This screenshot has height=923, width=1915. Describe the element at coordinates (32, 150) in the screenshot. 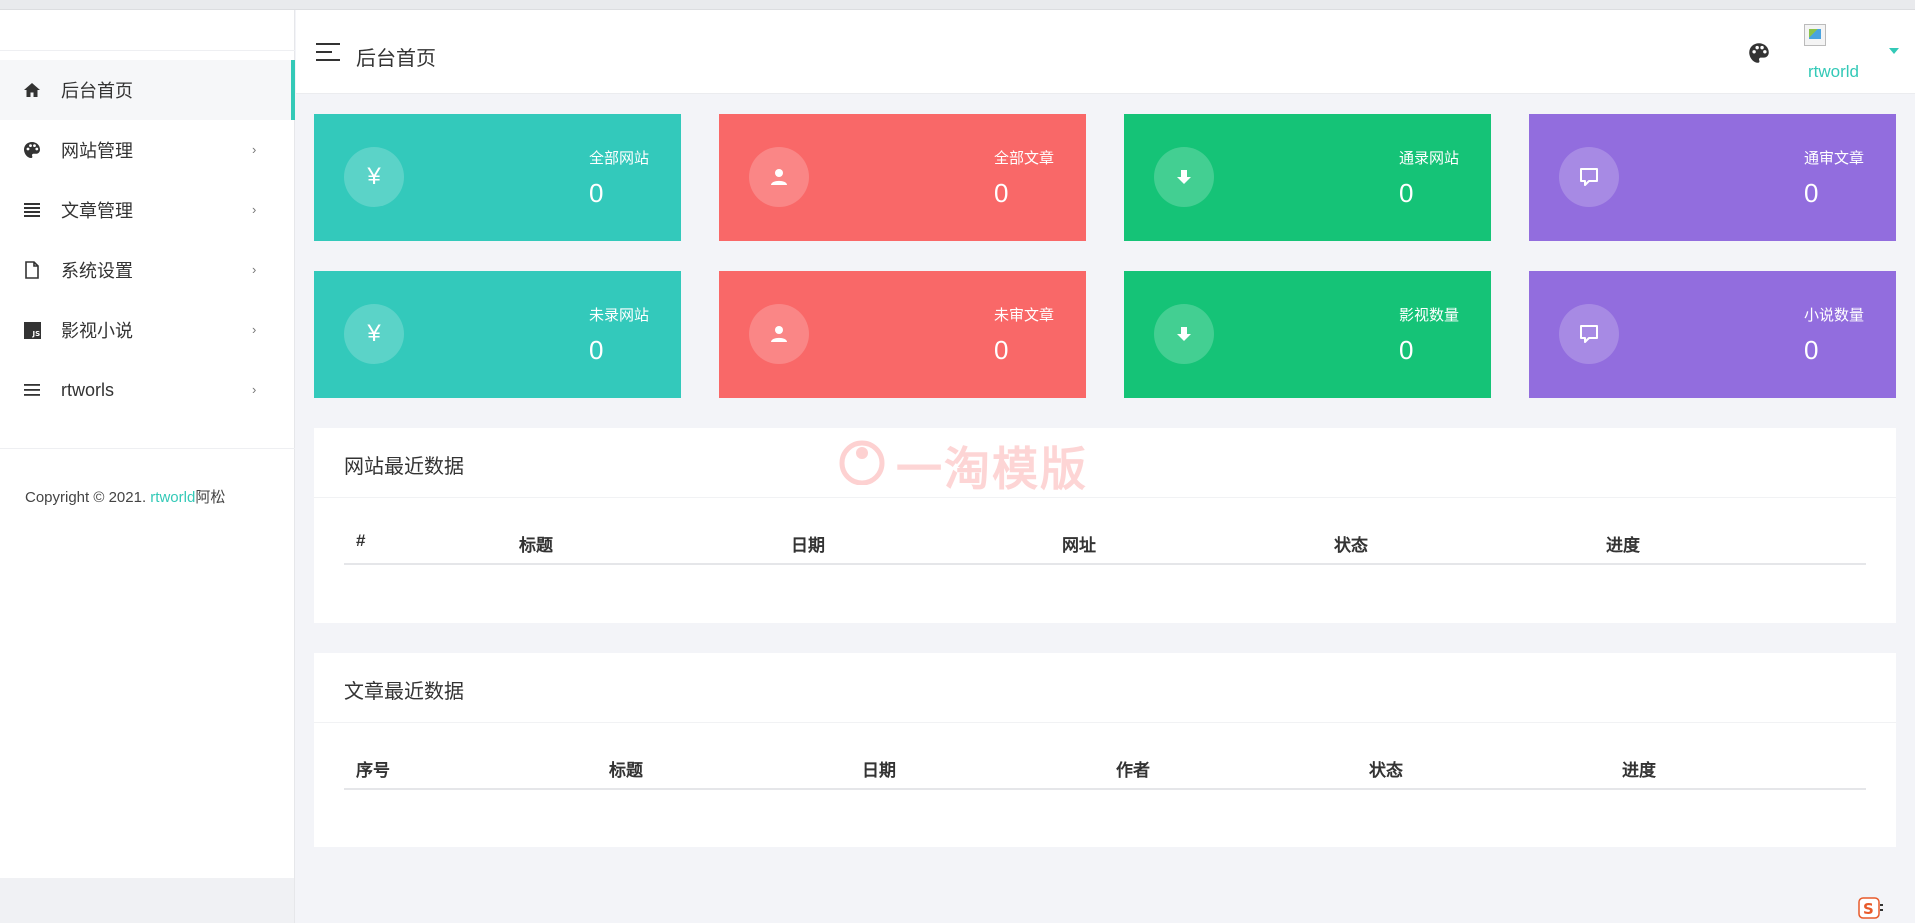

I see `palette-icon` at that location.